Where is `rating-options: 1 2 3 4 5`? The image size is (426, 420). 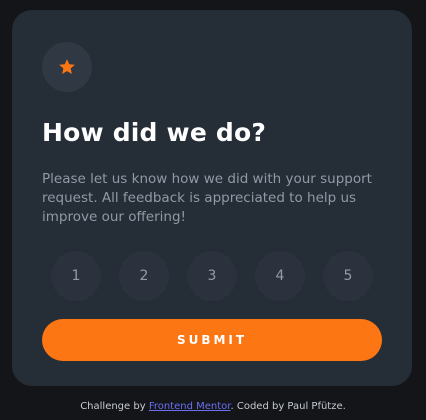 rating-options: 1 2 3 4 5 is located at coordinates (212, 276).